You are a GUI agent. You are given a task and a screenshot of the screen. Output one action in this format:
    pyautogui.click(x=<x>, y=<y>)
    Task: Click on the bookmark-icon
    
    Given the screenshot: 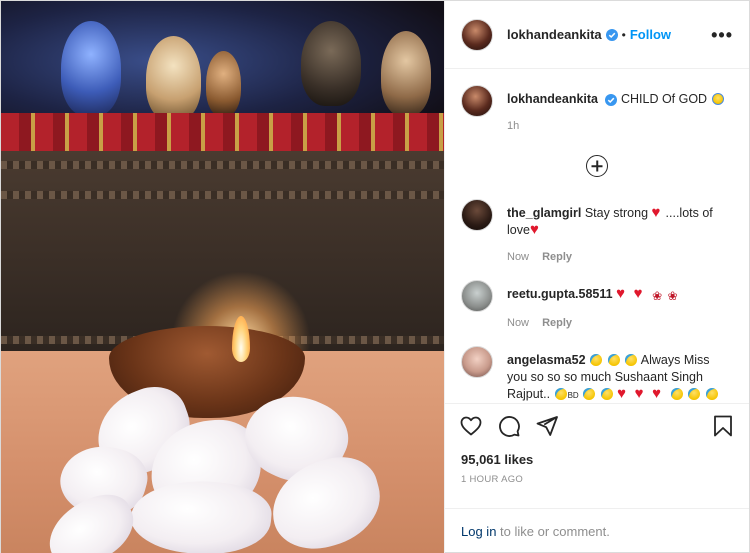 What is the action you would take?
    pyautogui.click(x=723, y=426)
    